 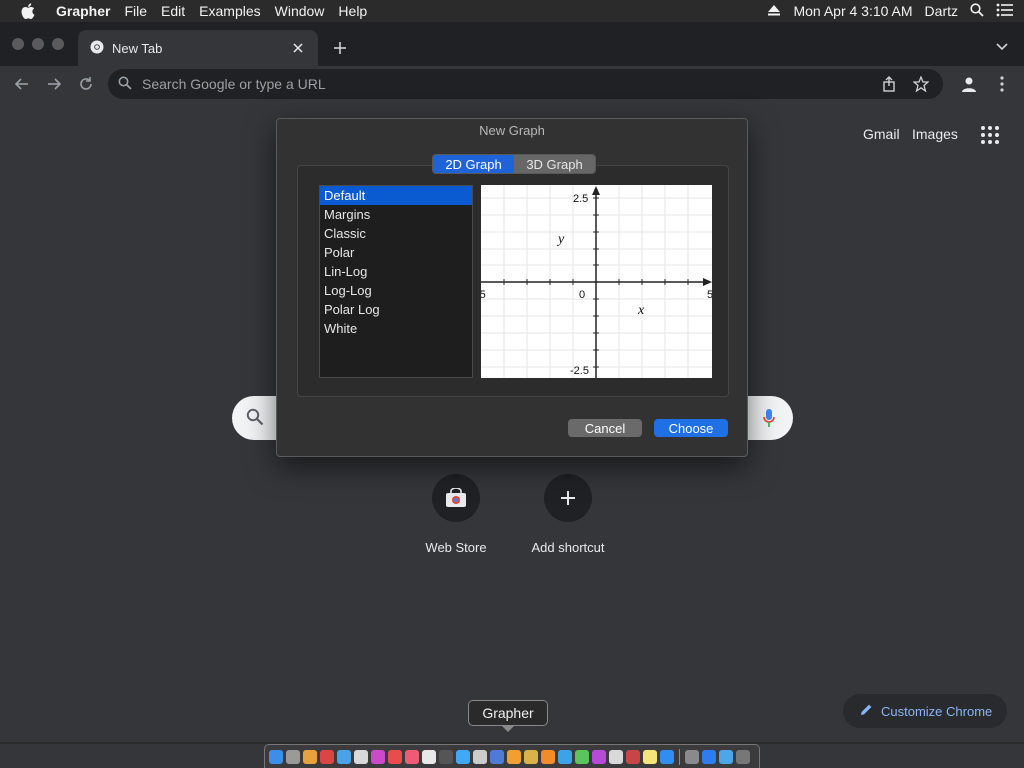 I want to click on tab-new-tab: New Tab, so click(x=198, y=48).